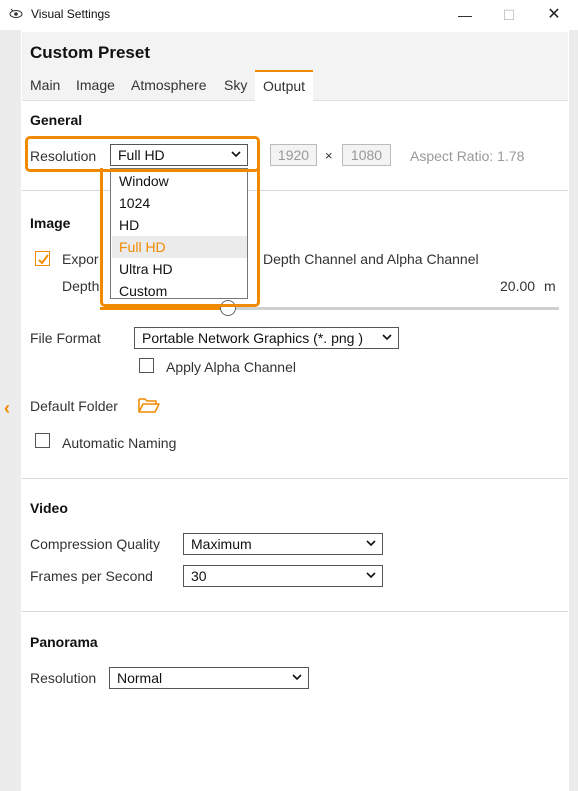 The height and width of the screenshot is (791, 578). What do you see at coordinates (509, 15) in the screenshot?
I see `maximize-button: ☐` at bounding box center [509, 15].